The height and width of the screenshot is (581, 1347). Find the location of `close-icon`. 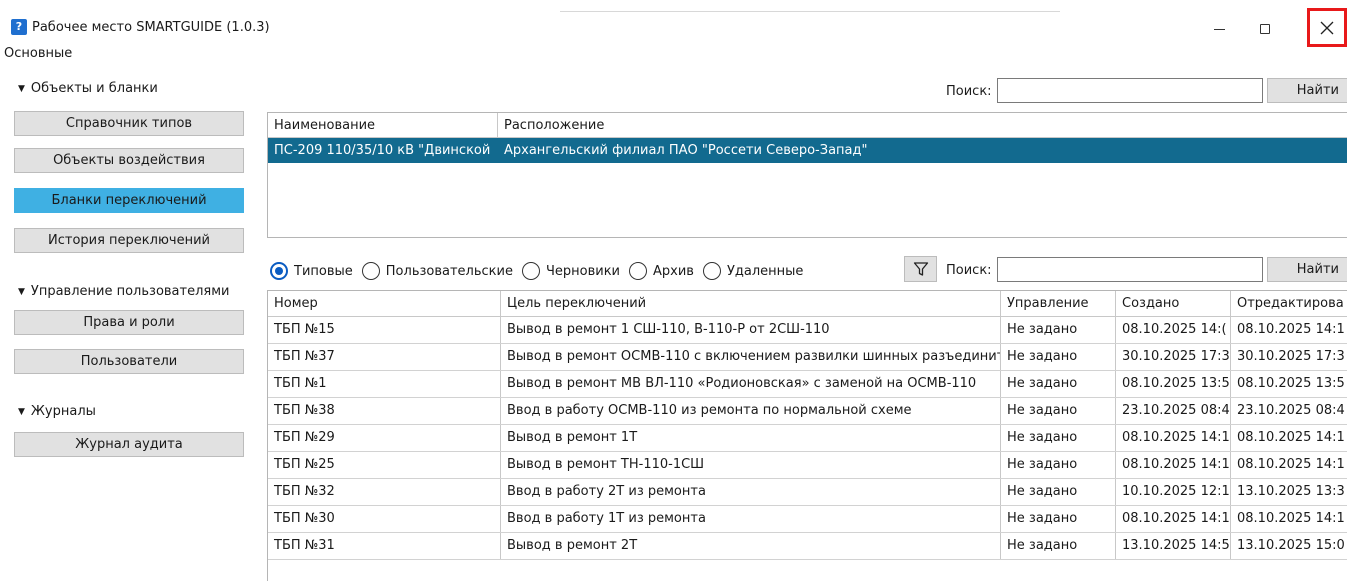

close-icon is located at coordinates (1327, 27).